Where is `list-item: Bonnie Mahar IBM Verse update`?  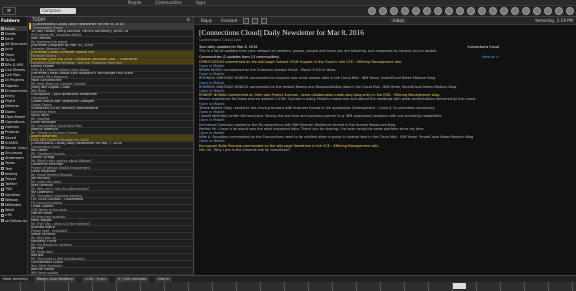 list-item: Bonnie Mahar IBM Verse update is located at coordinates (111, 271).